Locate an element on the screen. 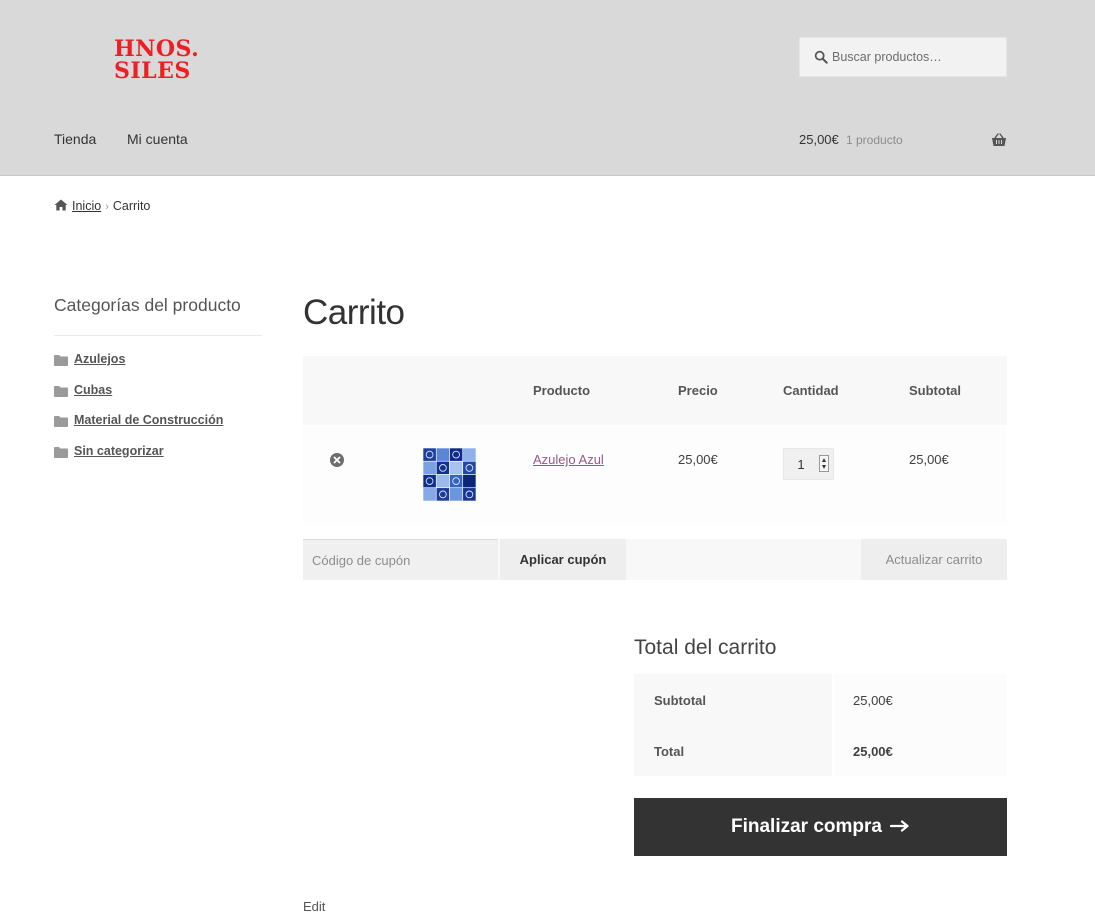 The width and height of the screenshot is (1095, 914). remove-item-icon is located at coordinates (337, 460).